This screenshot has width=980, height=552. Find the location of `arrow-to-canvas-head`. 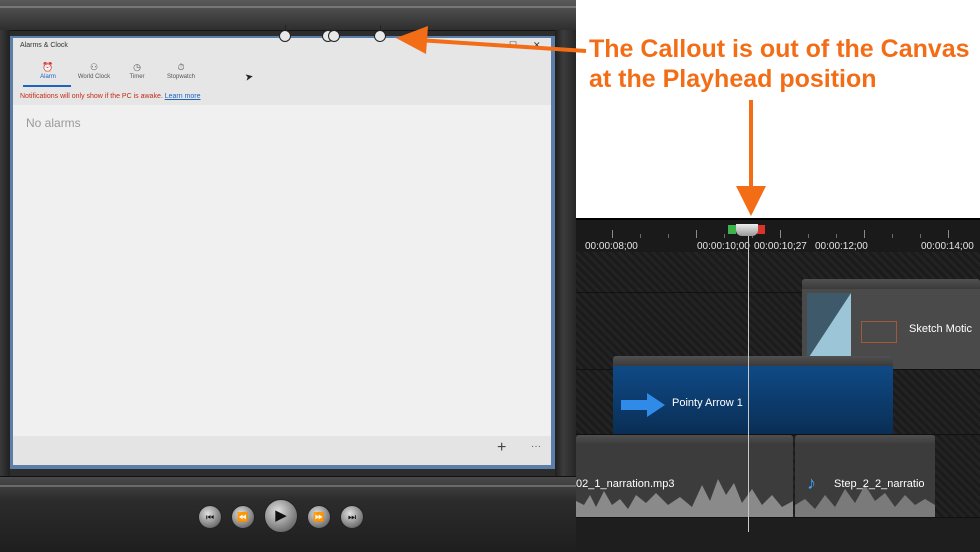

arrow-to-canvas-head is located at coordinates (412, 40).